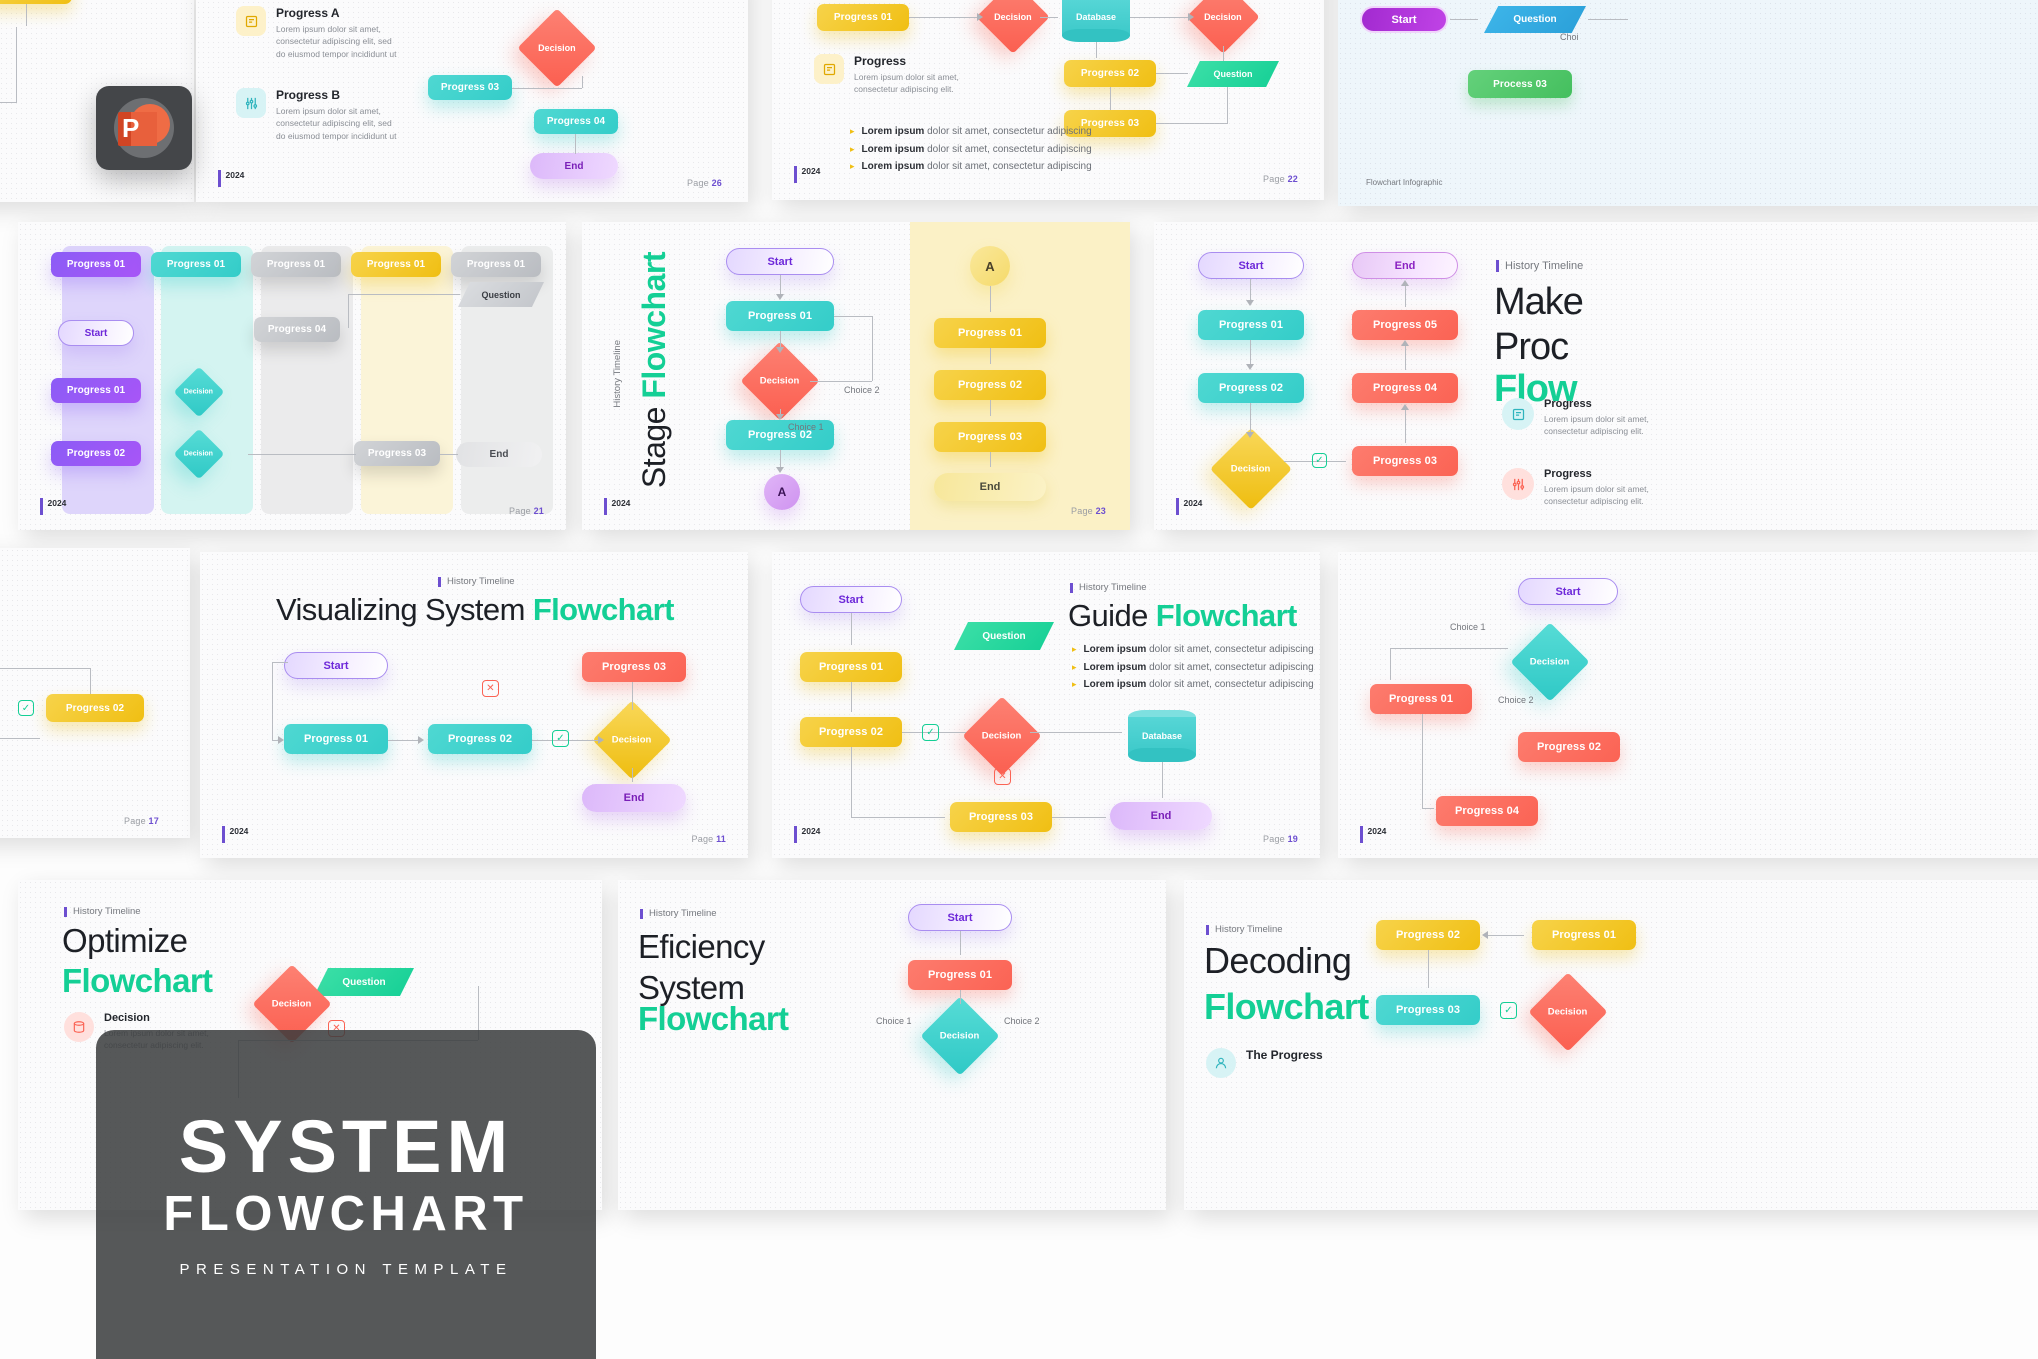 The width and height of the screenshot is (2038, 1359). Describe the element at coordinates (704, 183) in the screenshot. I see `page-number: Page 26` at that location.